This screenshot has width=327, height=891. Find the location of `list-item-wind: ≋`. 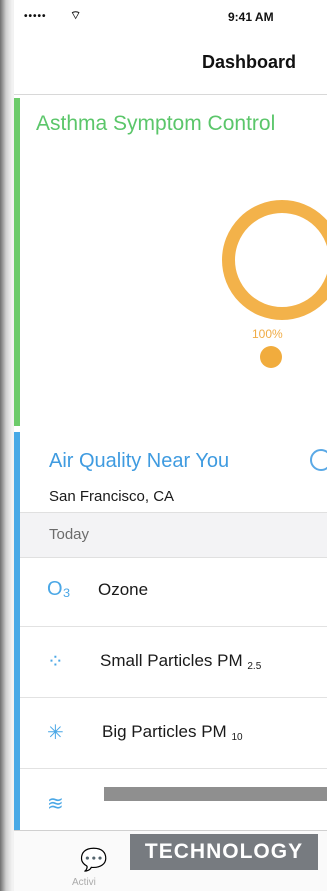

list-item-wind: ≋ is located at coordinates (173, 804).